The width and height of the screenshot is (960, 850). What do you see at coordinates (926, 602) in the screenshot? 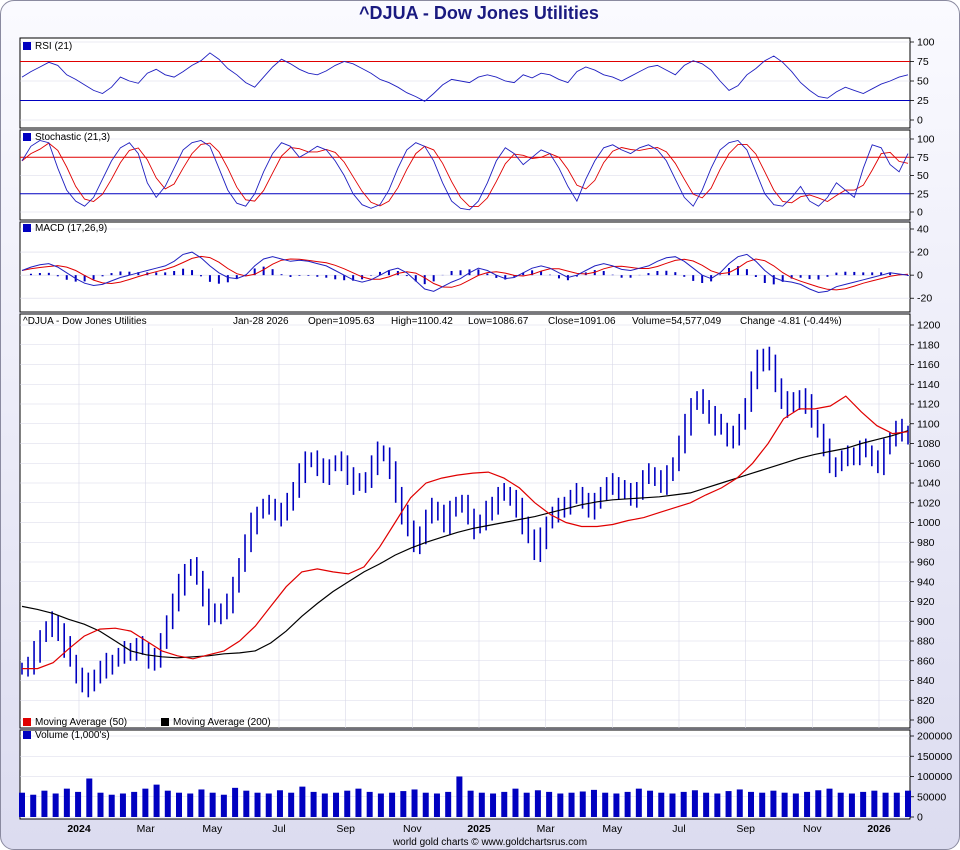
I see `price-tick-label: 920` at bounding box center [926, 602].